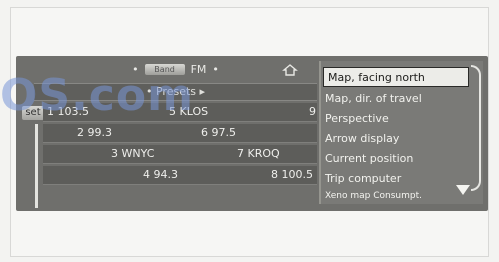  Describe the element at coordinates (94, 133) in the screenshot. I see `preset-2: 2 99.3` at that location.